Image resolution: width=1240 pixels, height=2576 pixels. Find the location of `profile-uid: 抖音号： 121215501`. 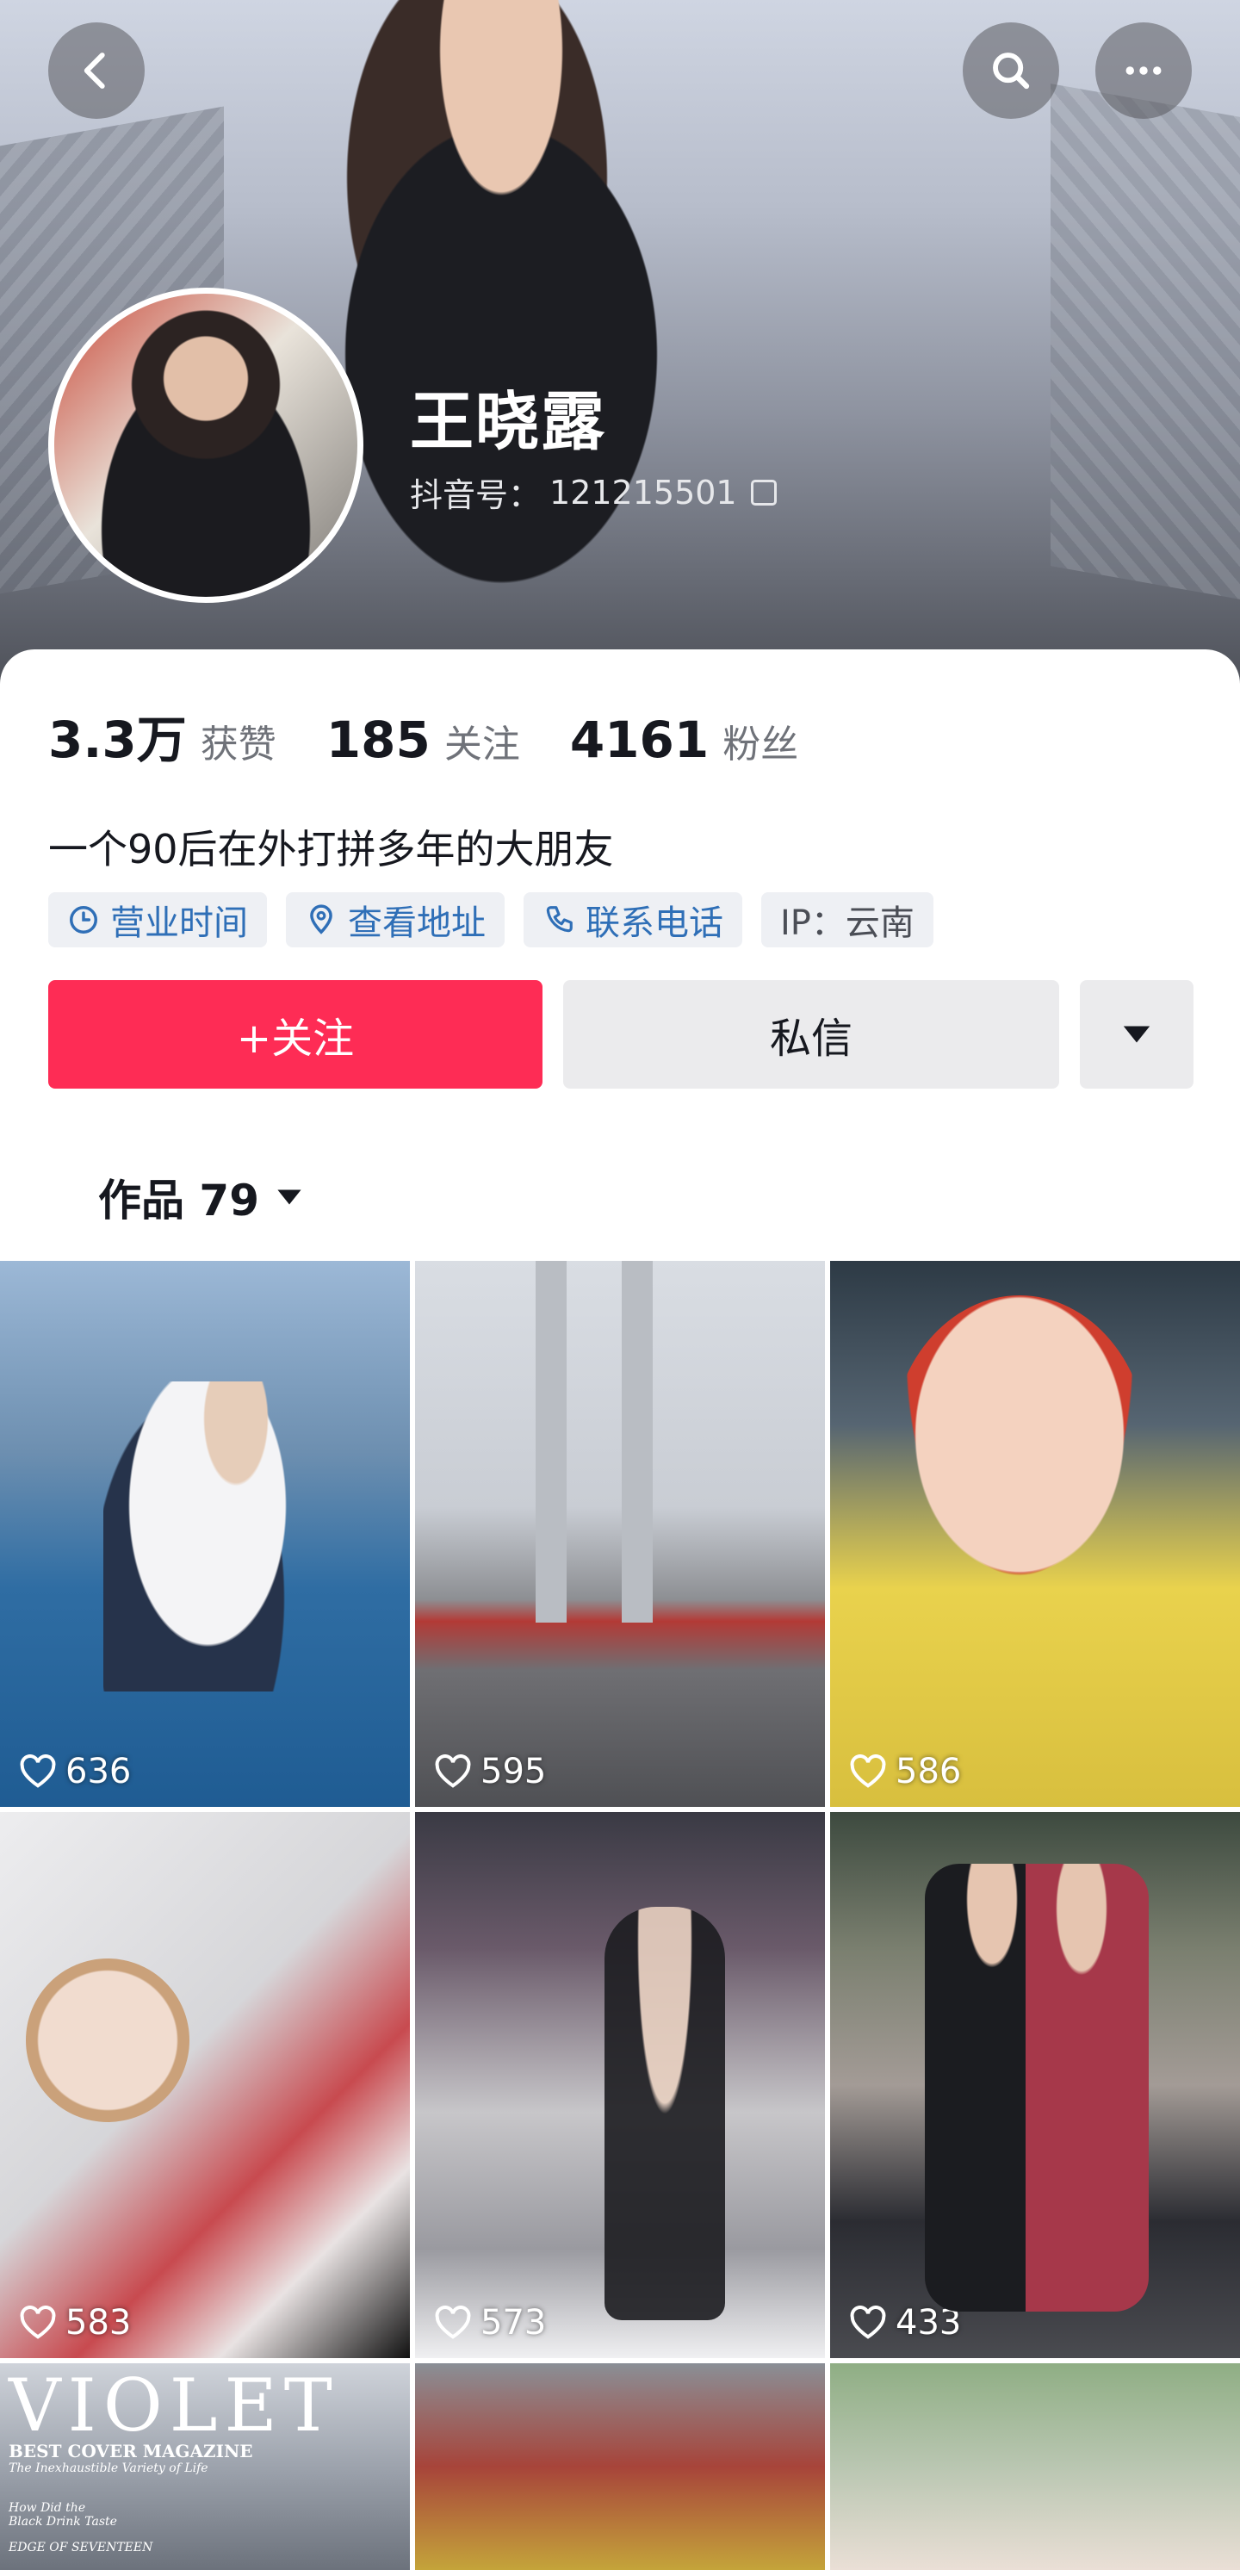

profile-uid: 抖音号： 121215501 is located at coordinates (593, 492).